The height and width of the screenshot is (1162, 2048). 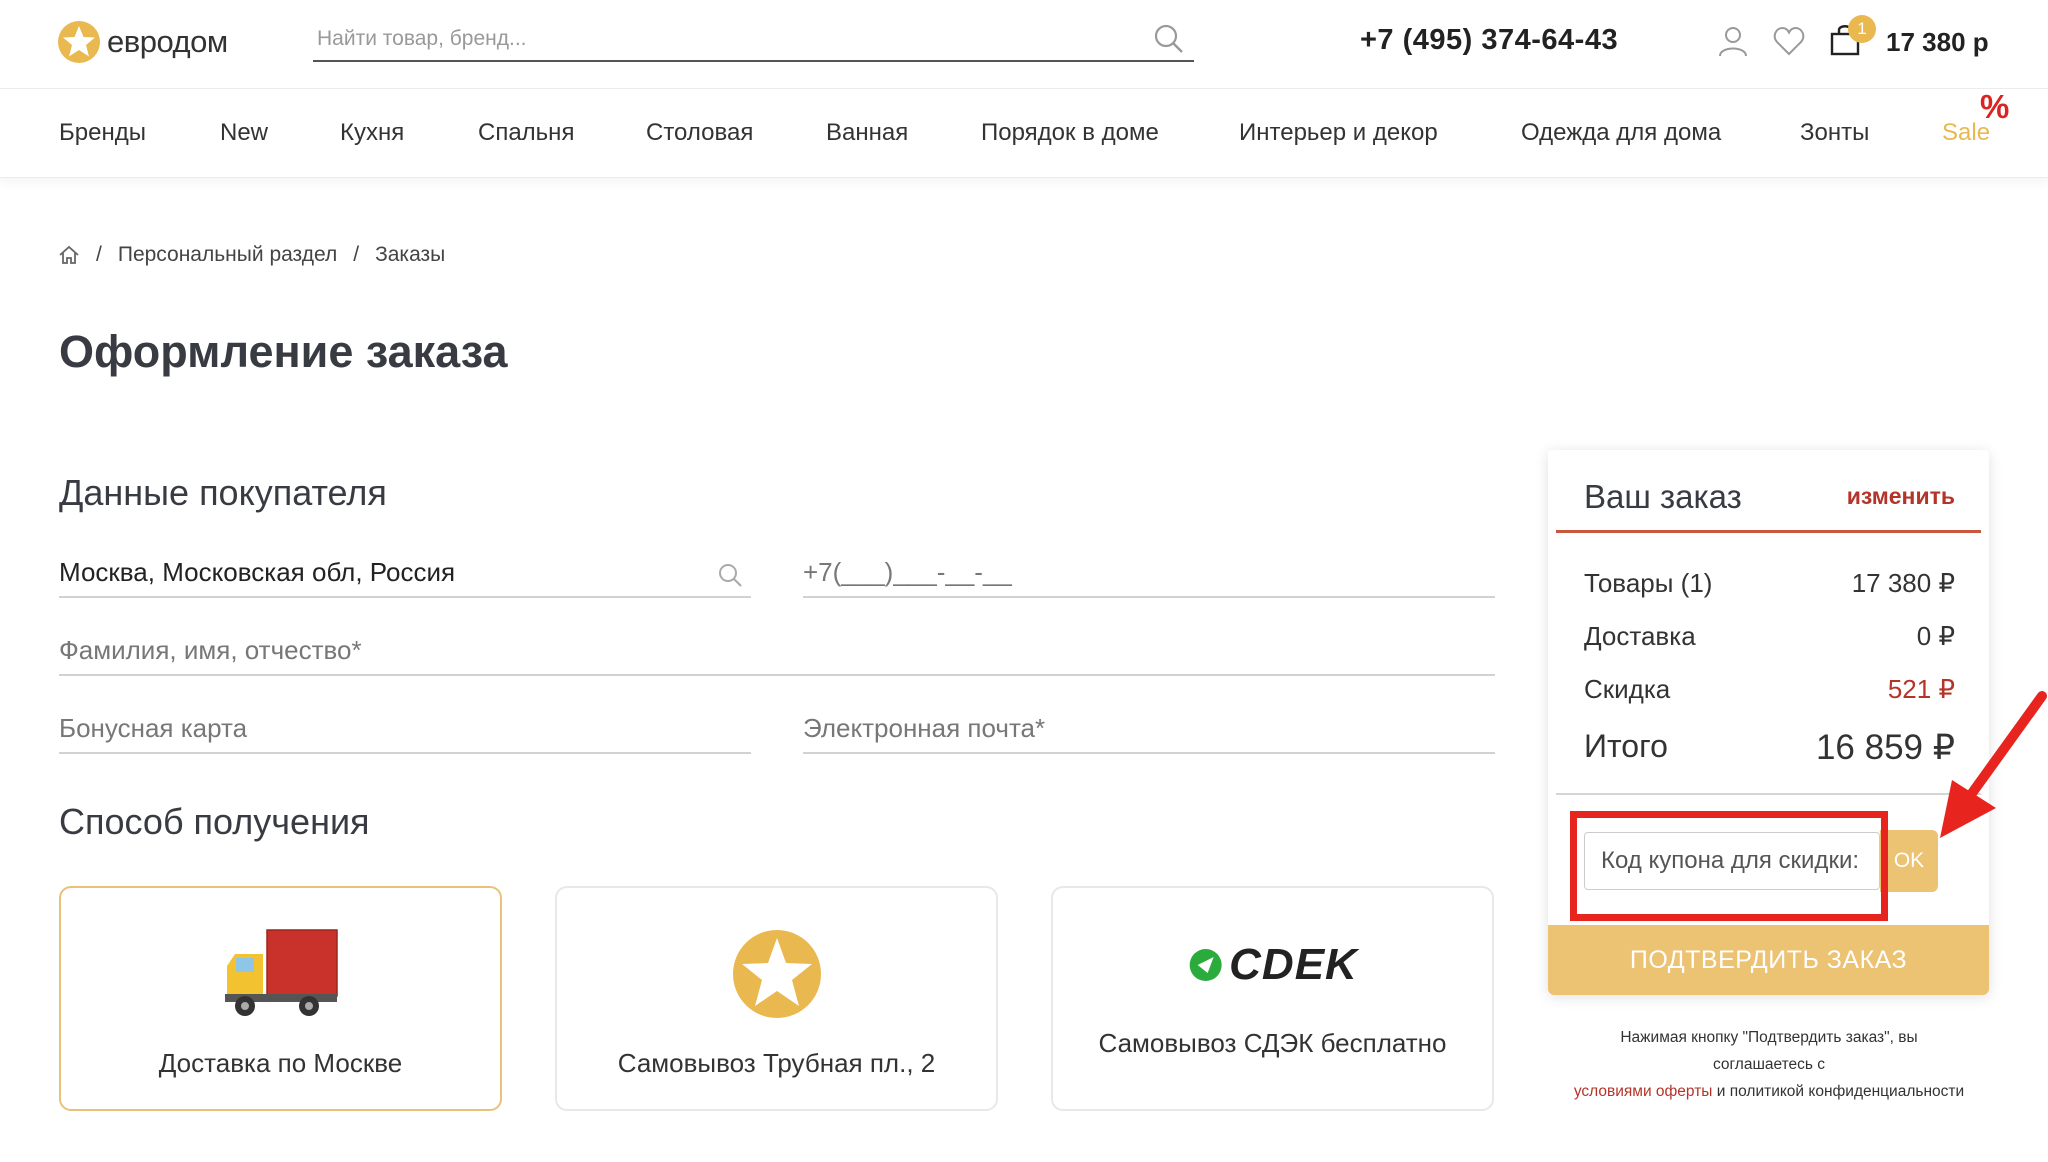 I want to click on email-field, so click(x=1149, y=725).